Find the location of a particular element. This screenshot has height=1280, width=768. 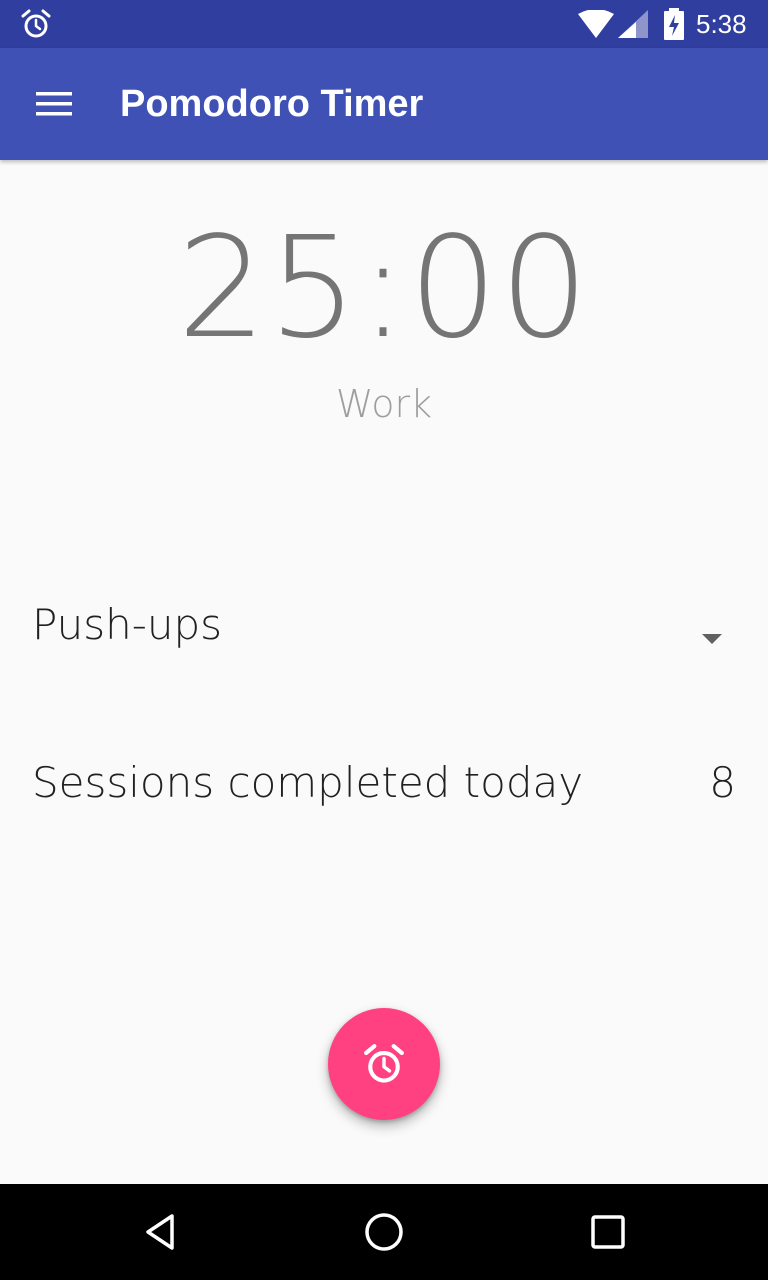

sessions-label: Sessions completed today is located at coordinates (308, 782).